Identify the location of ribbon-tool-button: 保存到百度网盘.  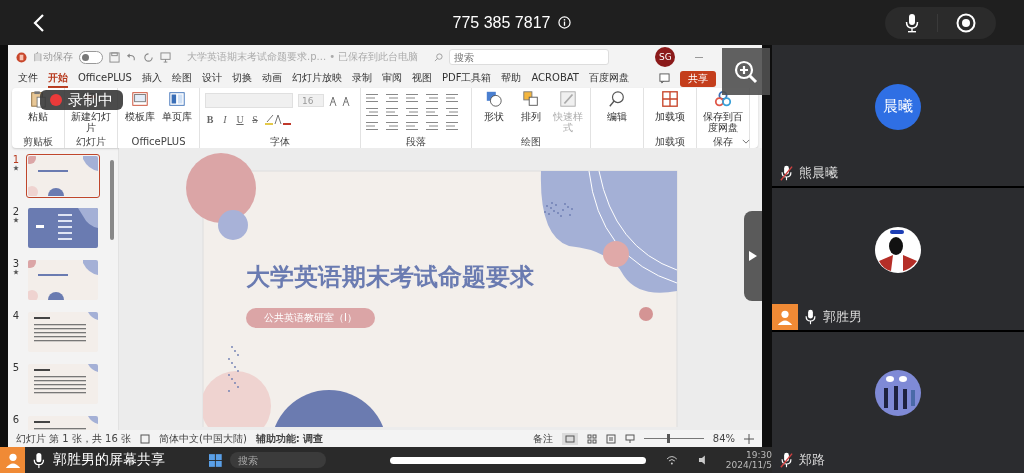
(723, 113).